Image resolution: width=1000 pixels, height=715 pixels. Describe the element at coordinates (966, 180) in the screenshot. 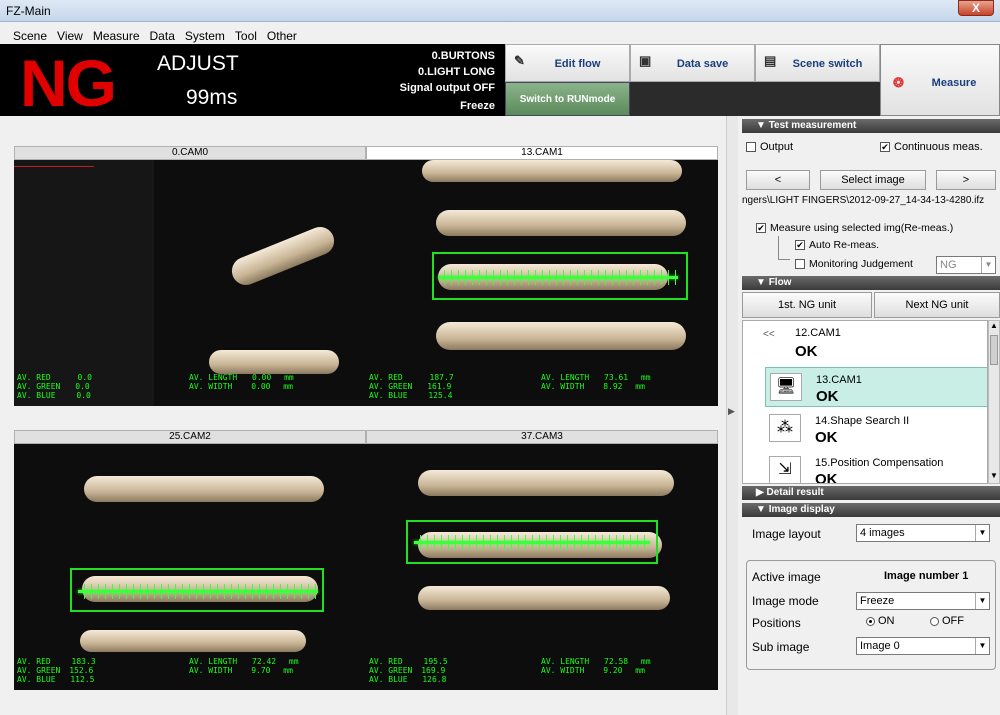

I see `next-image-button: >` at that location.